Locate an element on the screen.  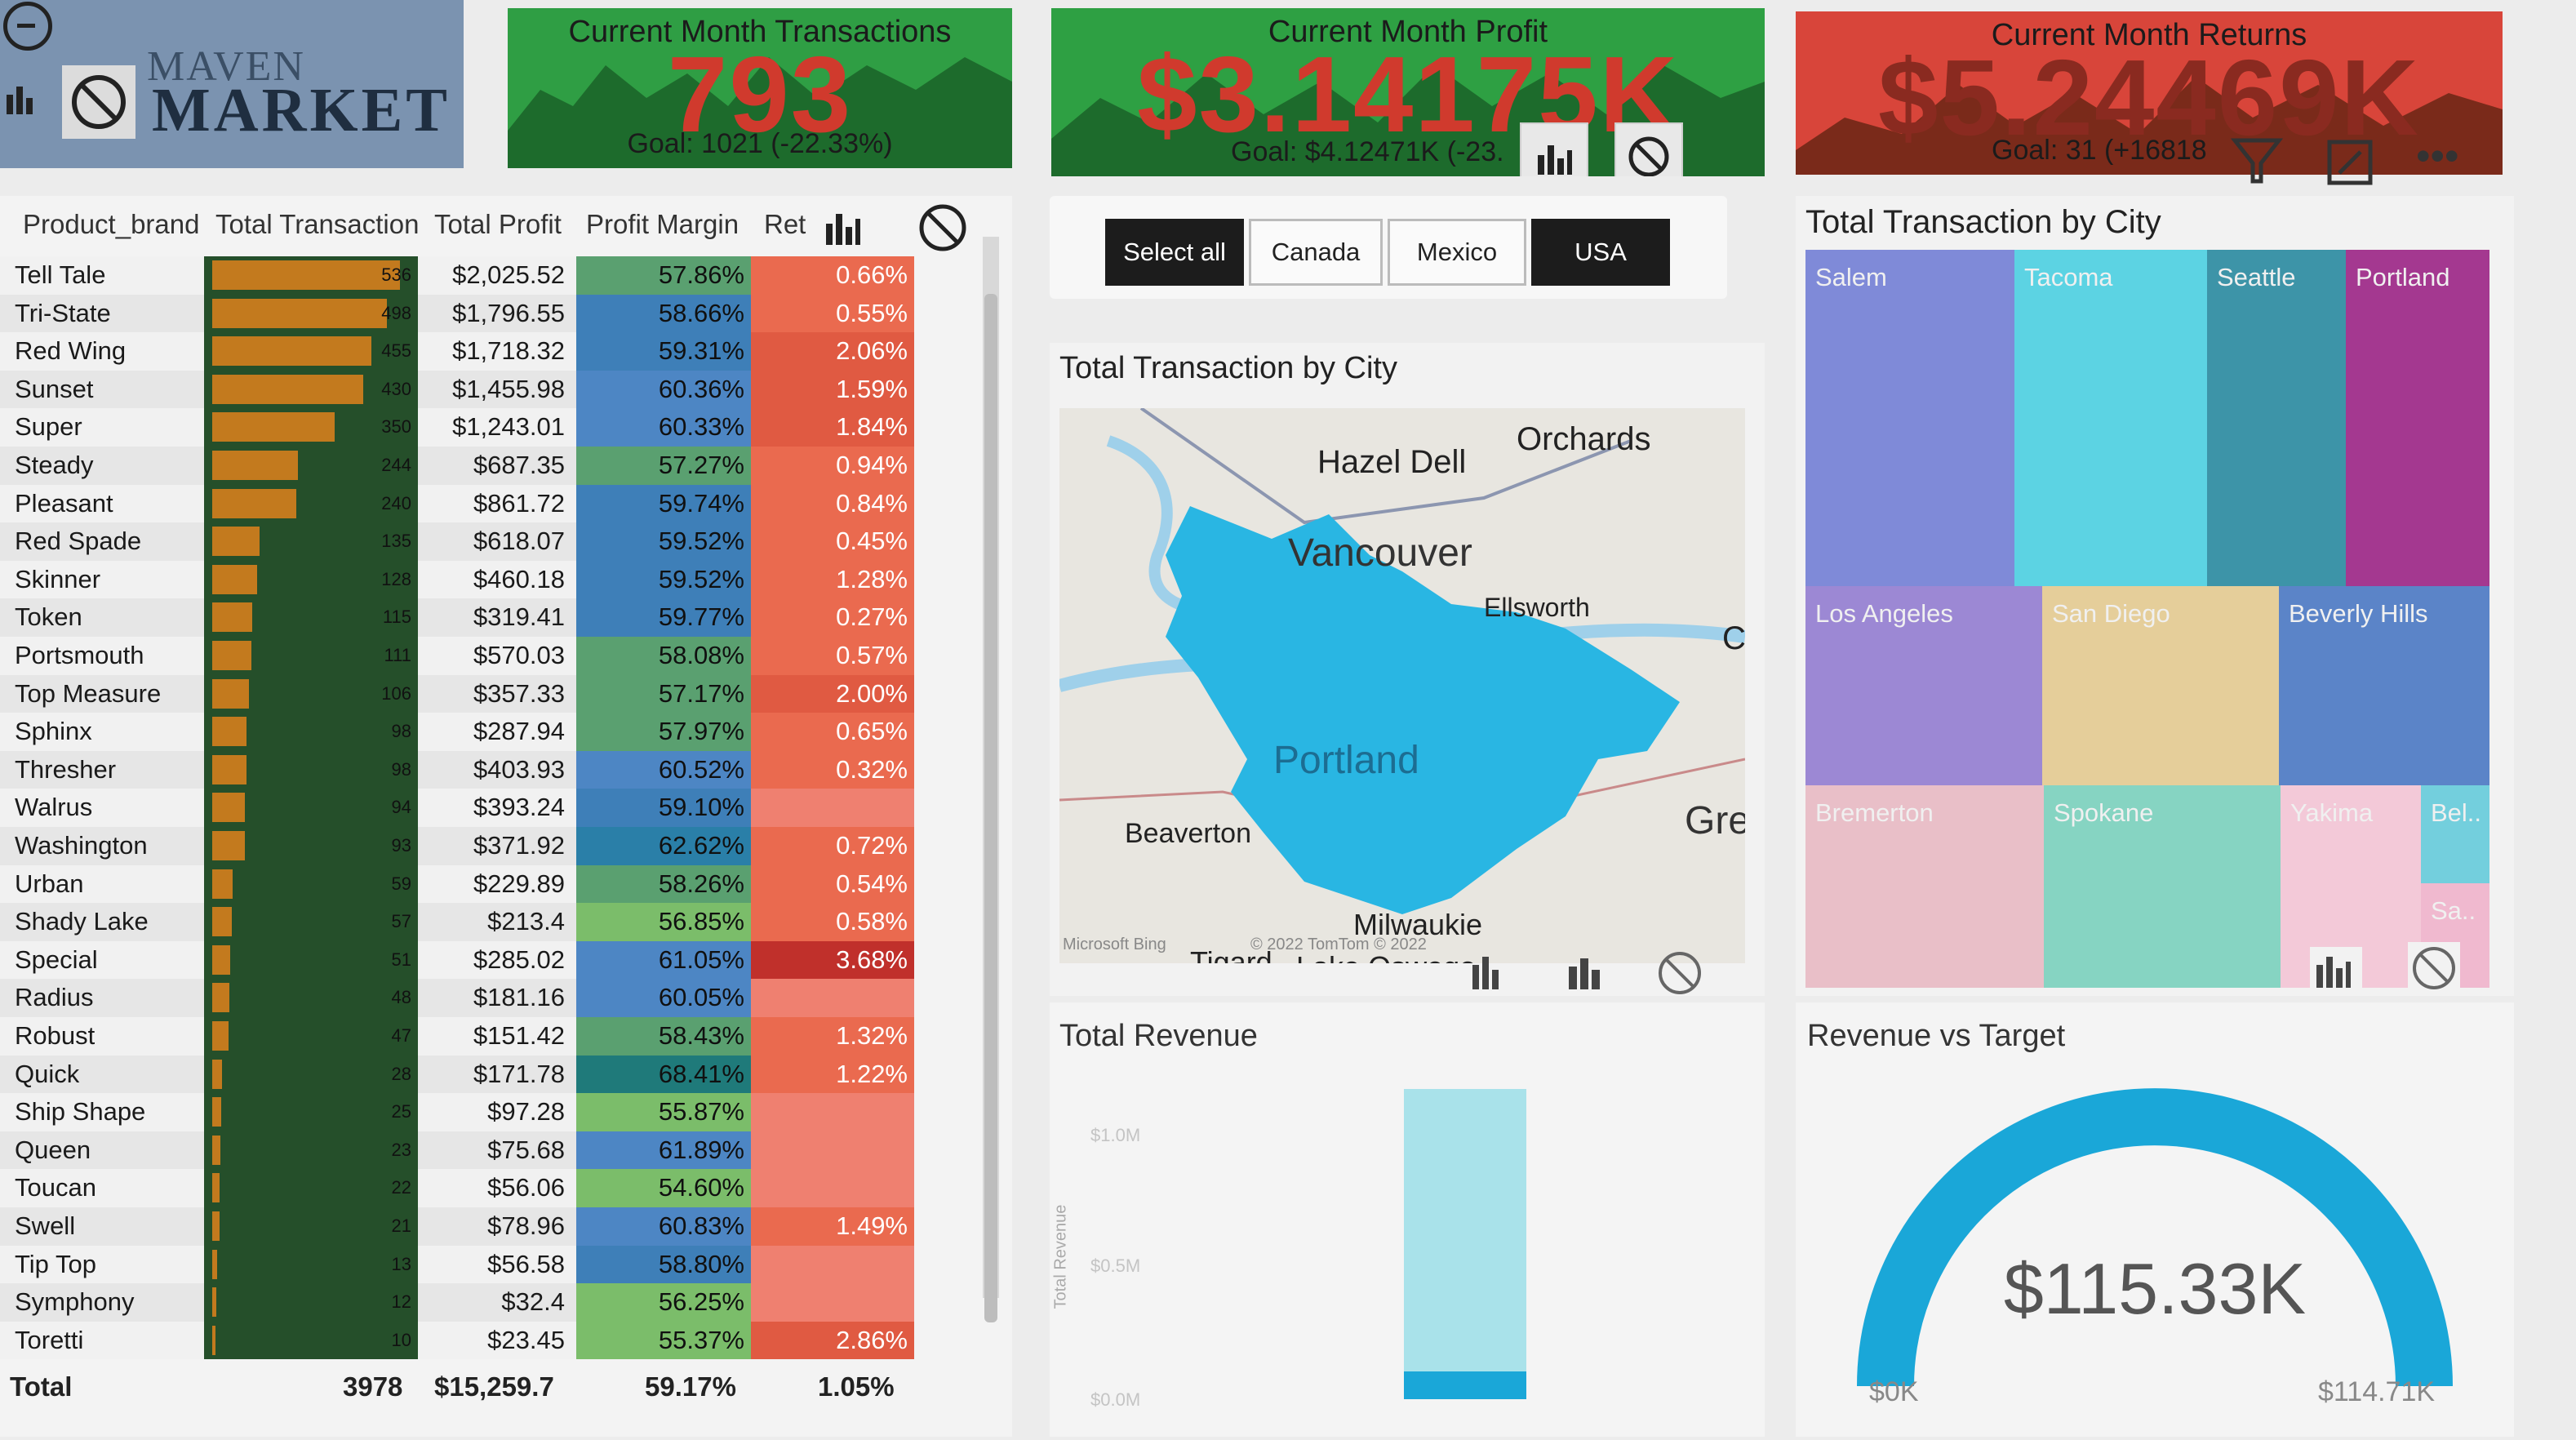
transaction-cell: 28 is located at coordinates (311, 1074).